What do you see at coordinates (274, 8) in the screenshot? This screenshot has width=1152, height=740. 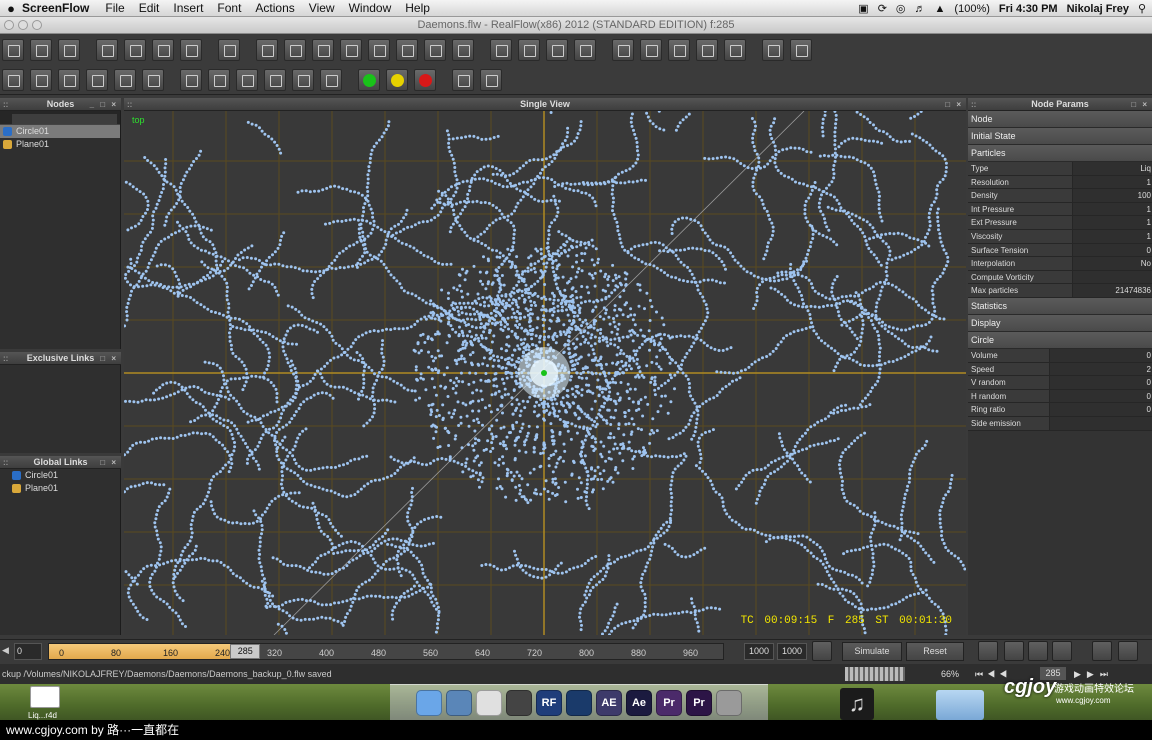 I see `menu-actions: Actions` at bounding box center [274, 8].